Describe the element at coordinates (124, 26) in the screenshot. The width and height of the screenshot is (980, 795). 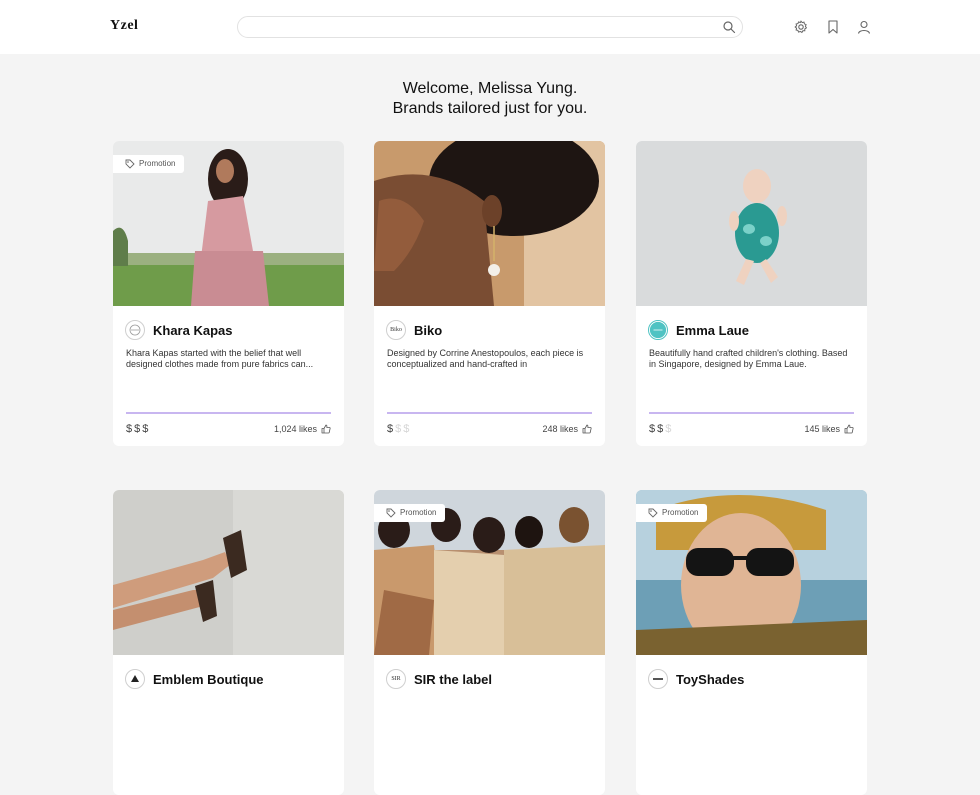
I see `app-logo: Yzel` at that location.